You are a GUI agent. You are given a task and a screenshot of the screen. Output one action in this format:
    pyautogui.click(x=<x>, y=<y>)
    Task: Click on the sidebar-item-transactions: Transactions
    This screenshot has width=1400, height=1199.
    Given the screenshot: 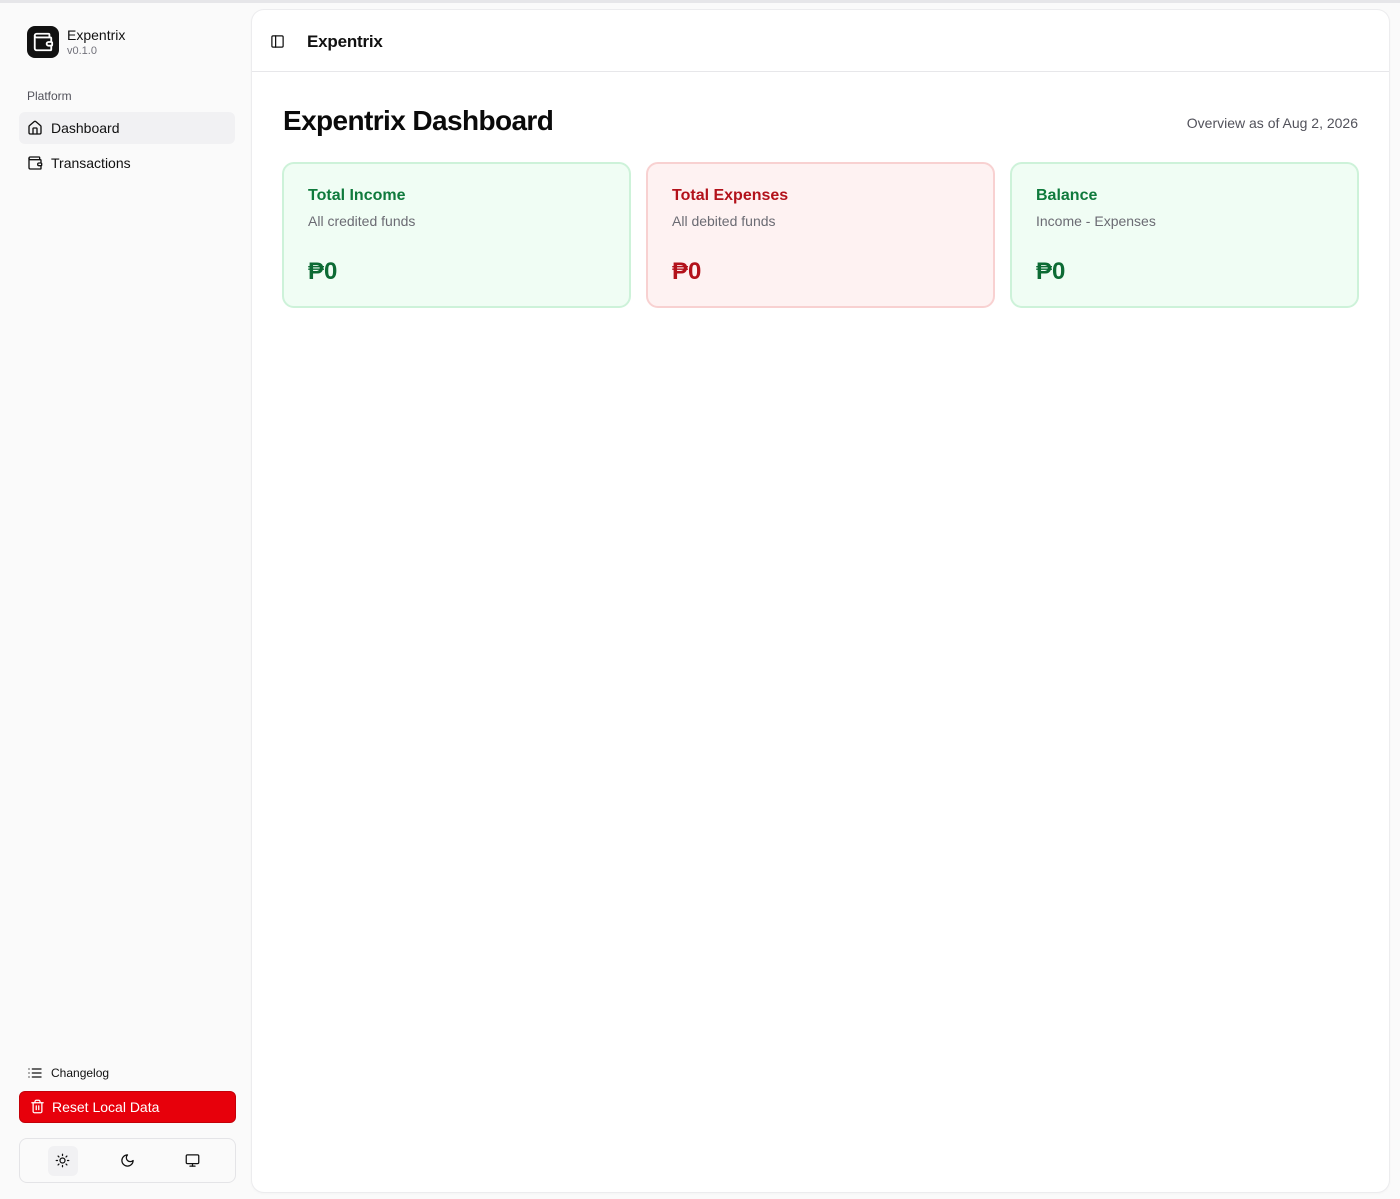 What is the action you would take?
    pyautogui.click(x=127, y=163)
    